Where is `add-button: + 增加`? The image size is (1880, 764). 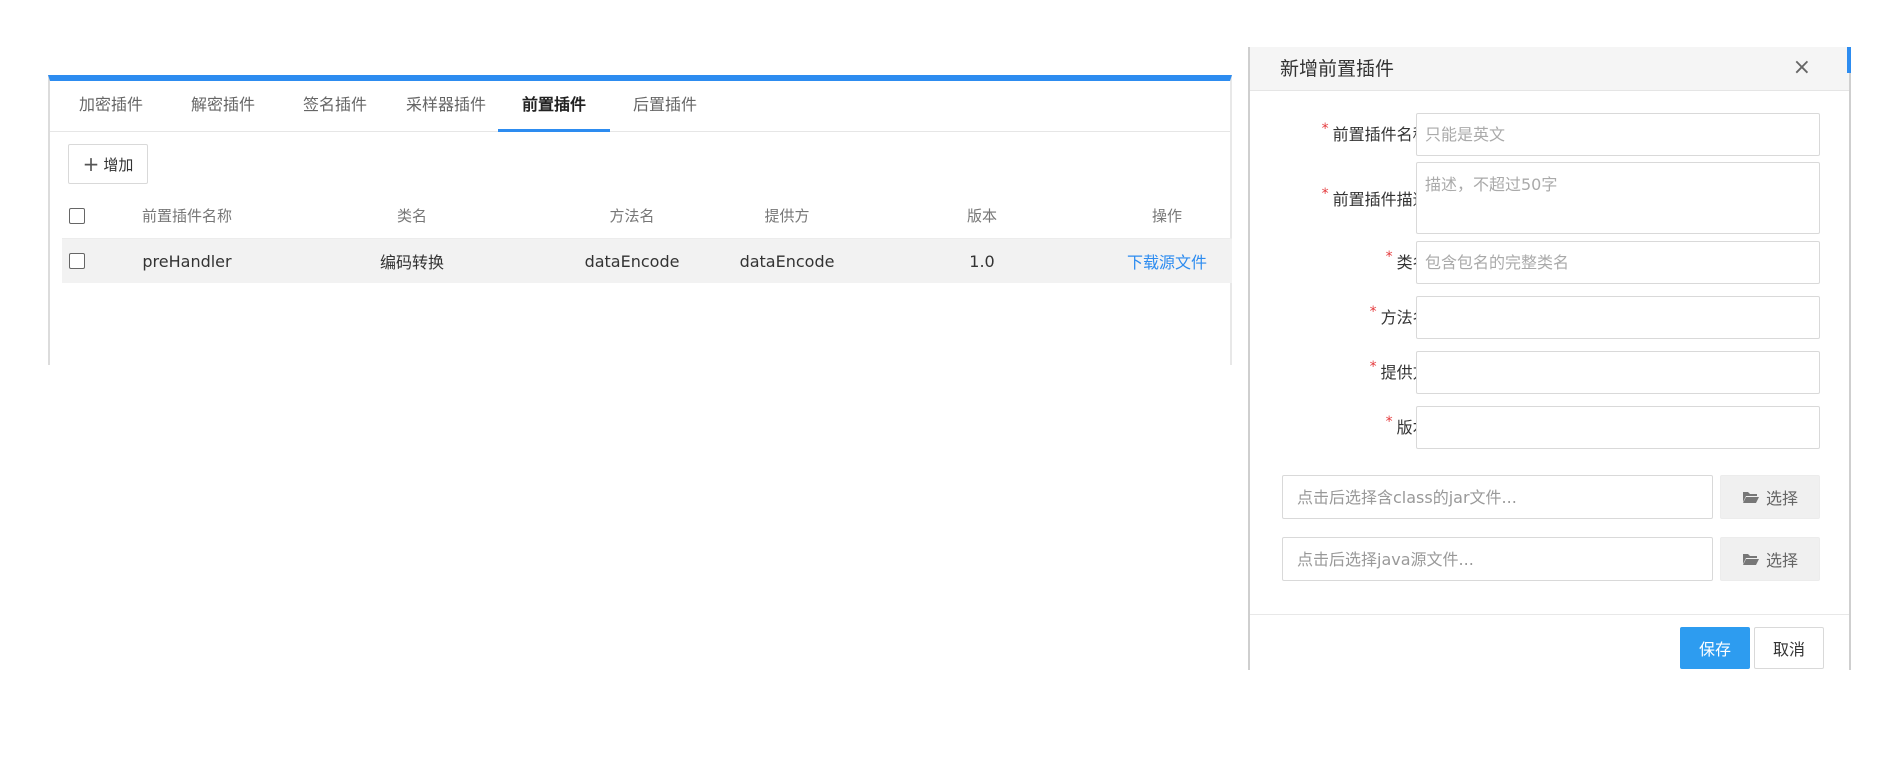 add-button: + 增加 is located at coordinates (108, 164).